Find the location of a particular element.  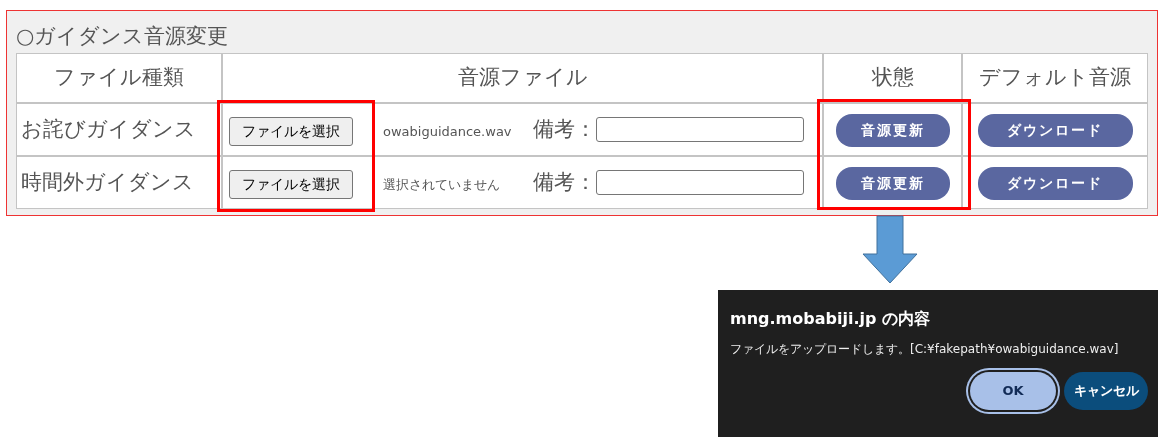

column-header: 音源ファイル is located at coordinates (522, 78).